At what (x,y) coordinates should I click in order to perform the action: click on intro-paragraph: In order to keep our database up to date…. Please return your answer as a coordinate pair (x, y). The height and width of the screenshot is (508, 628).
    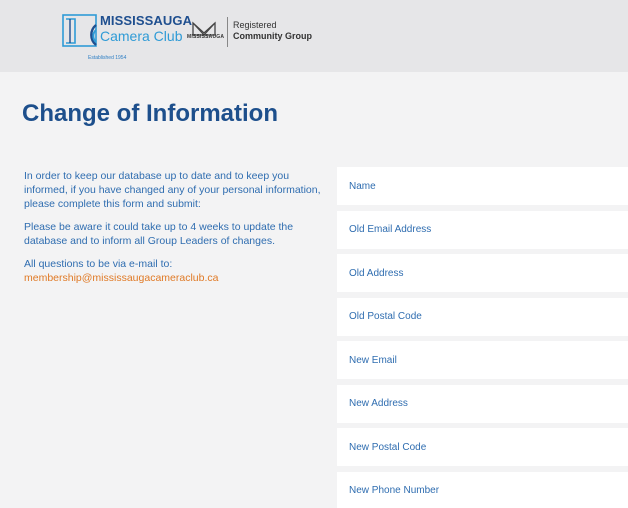
    Looking at the image, I should click on (172, 190).